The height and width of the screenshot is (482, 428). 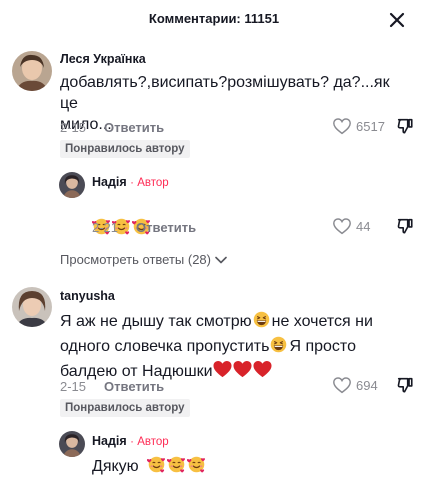 I want to click on reply-text: Дякую, so click(x=149, y=466).